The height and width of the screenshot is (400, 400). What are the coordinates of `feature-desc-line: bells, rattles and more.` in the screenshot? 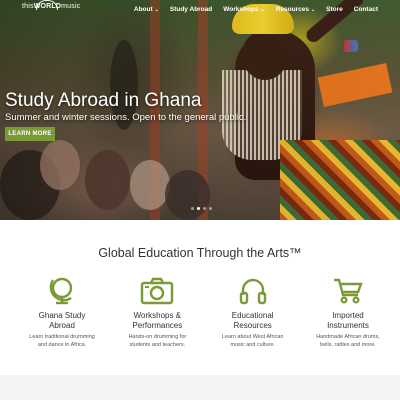 It's located at (348, 344).